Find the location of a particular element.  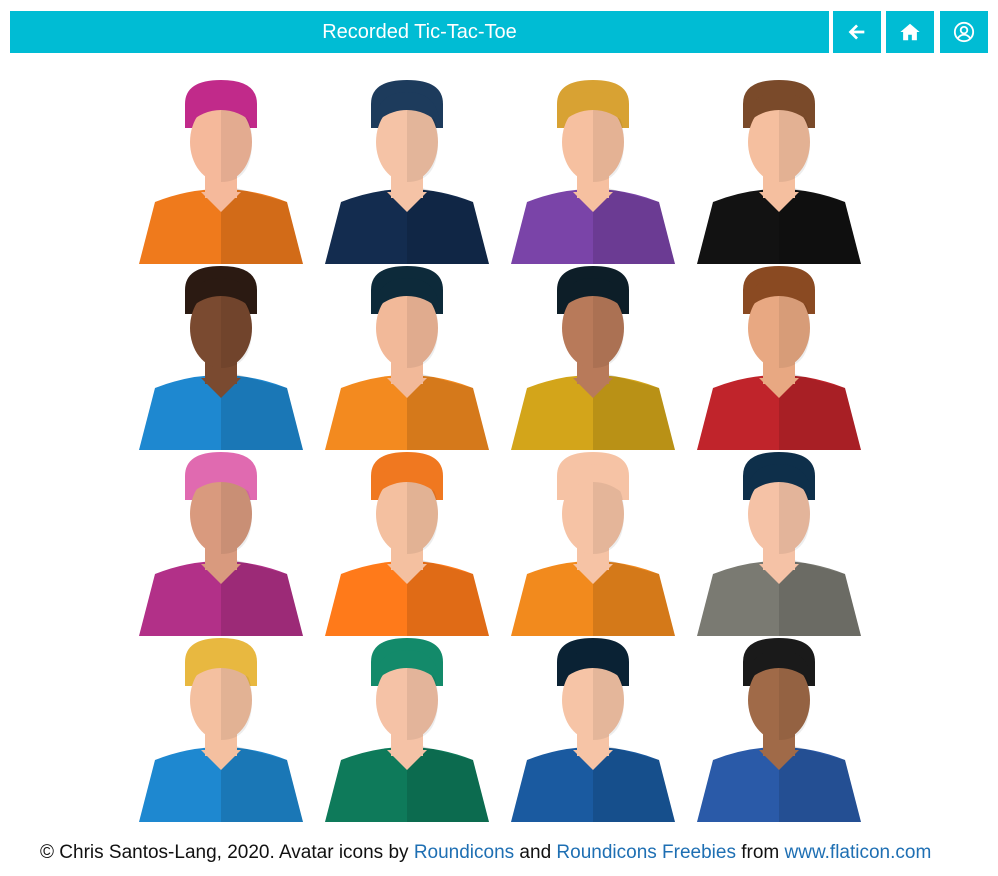

home-icon is located at coordinates (910, 32).